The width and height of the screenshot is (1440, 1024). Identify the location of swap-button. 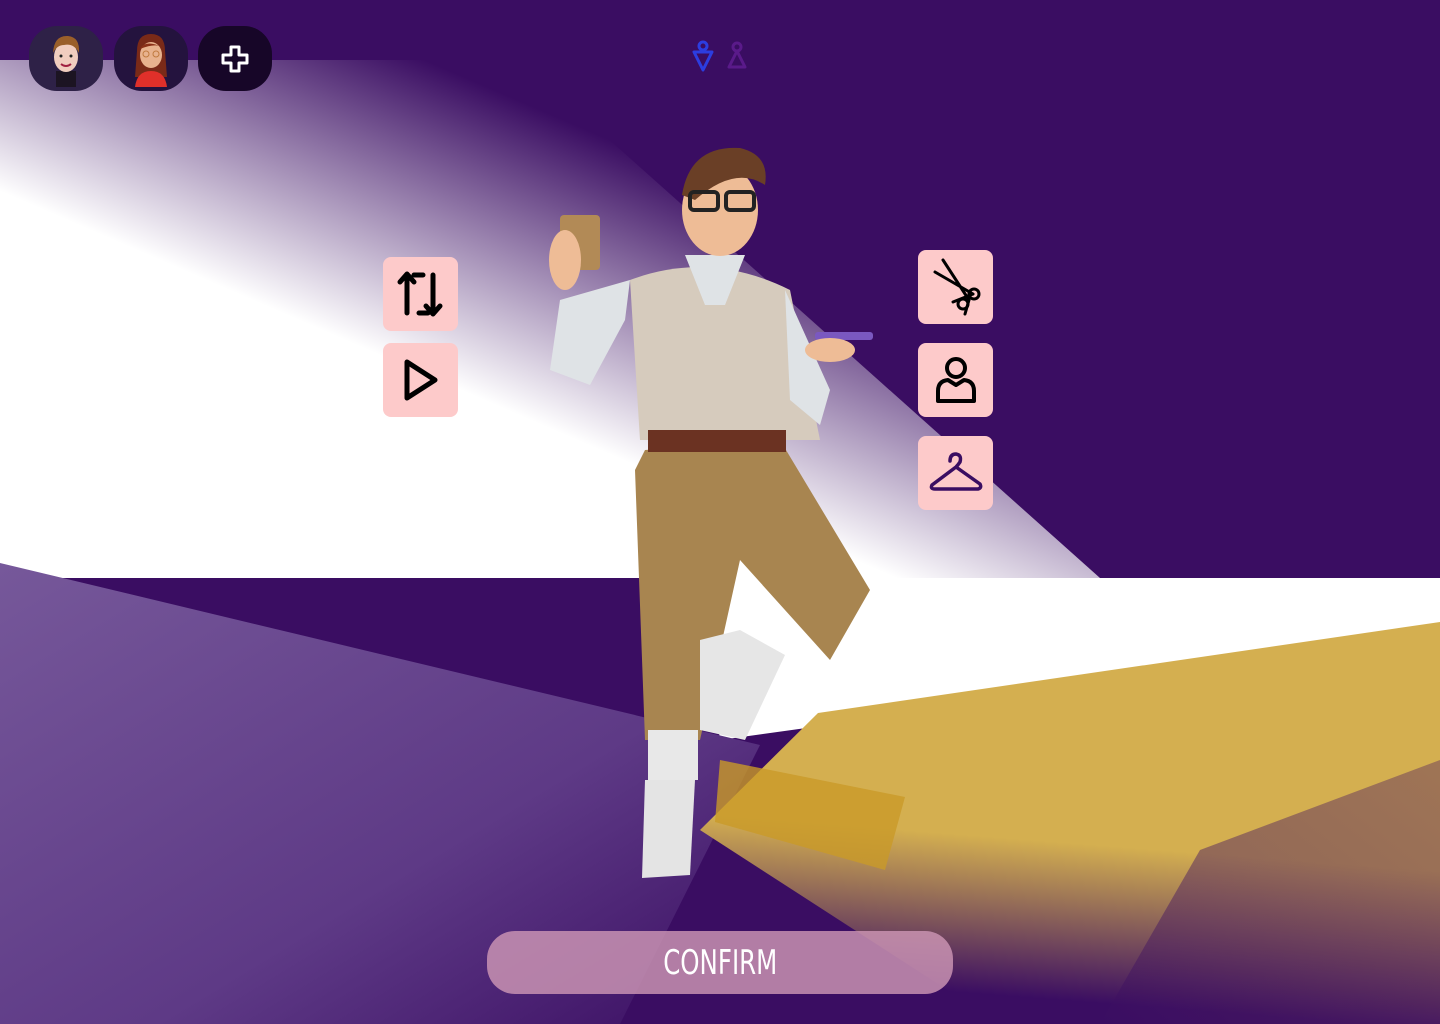
(420, 294).